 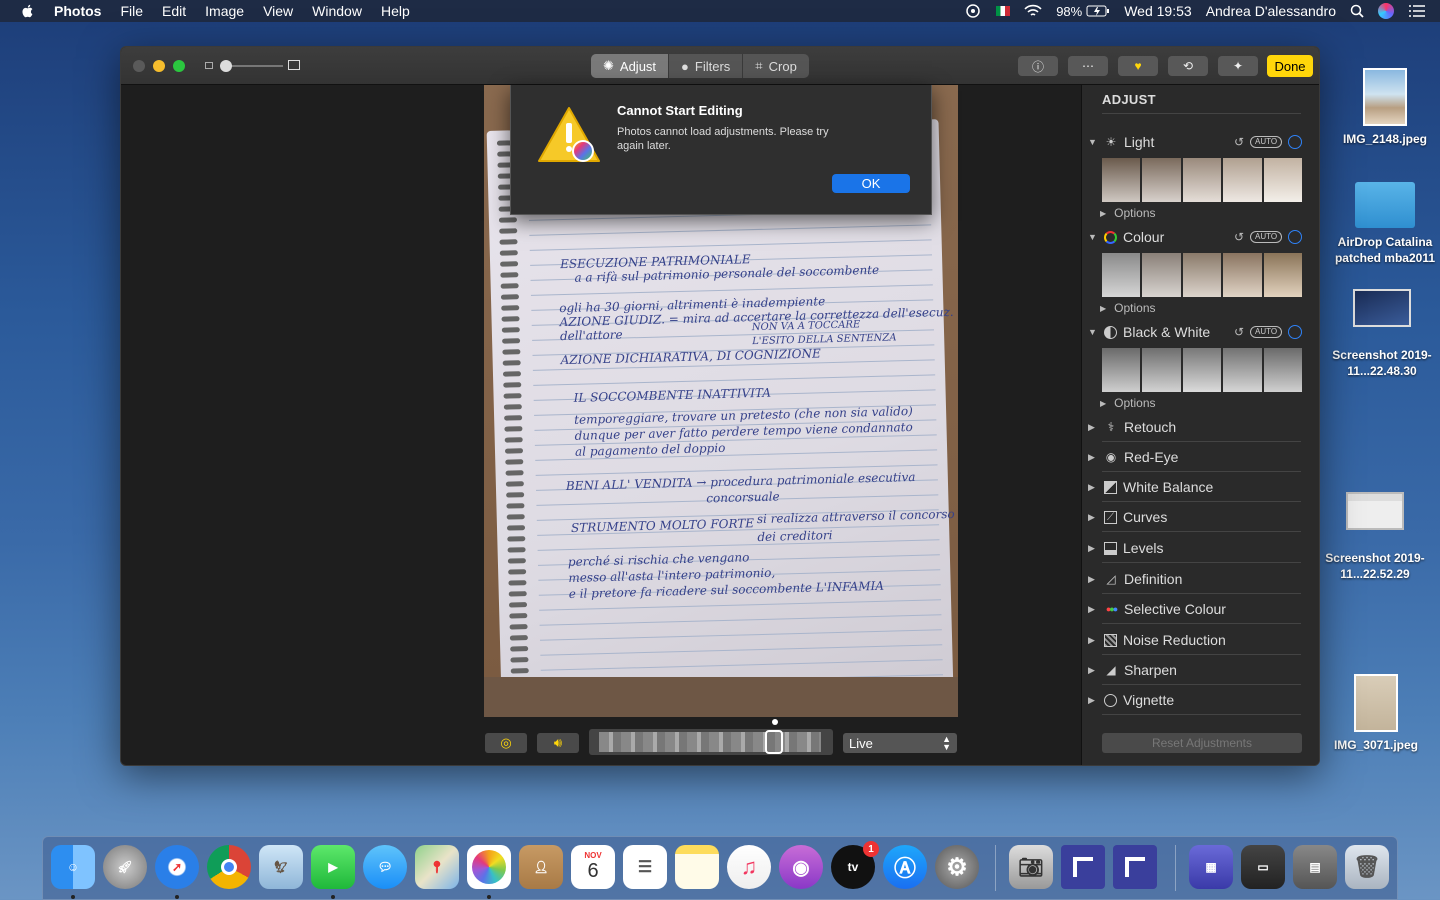 I want to click on colour-preview-strip, so click(x=1202, y=275).